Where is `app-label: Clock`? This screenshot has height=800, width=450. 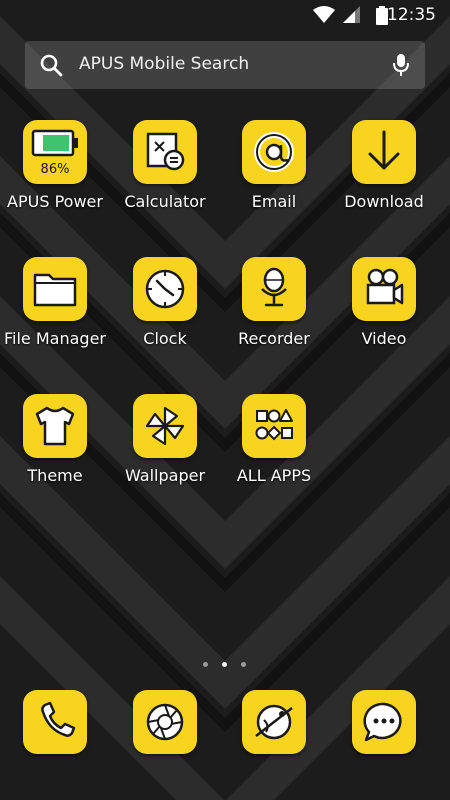 app-label: Clock is located at coordinates (165, 338).